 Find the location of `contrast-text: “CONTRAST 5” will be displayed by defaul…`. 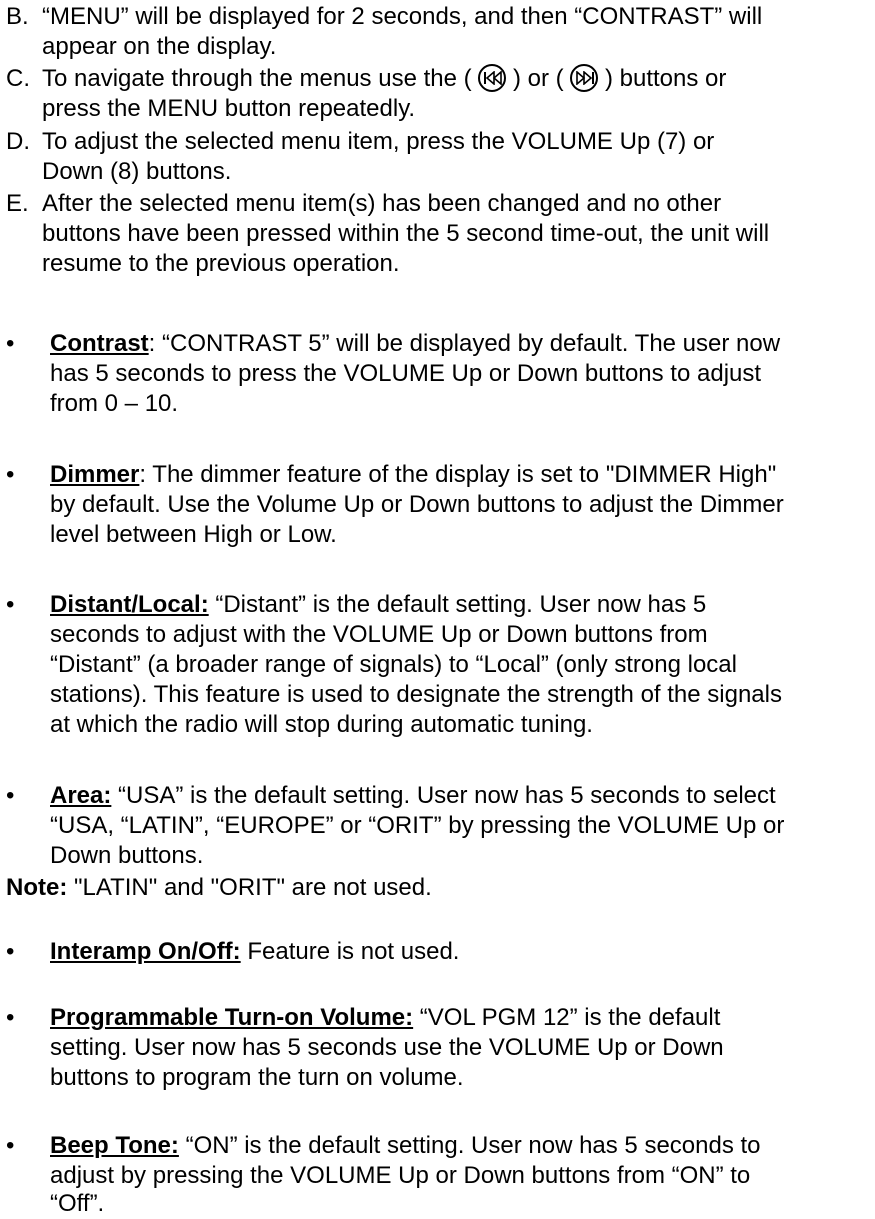

contrast-text: “CONTRAST 5” will be displayed by defaul… is located at coordinates (468, 343).